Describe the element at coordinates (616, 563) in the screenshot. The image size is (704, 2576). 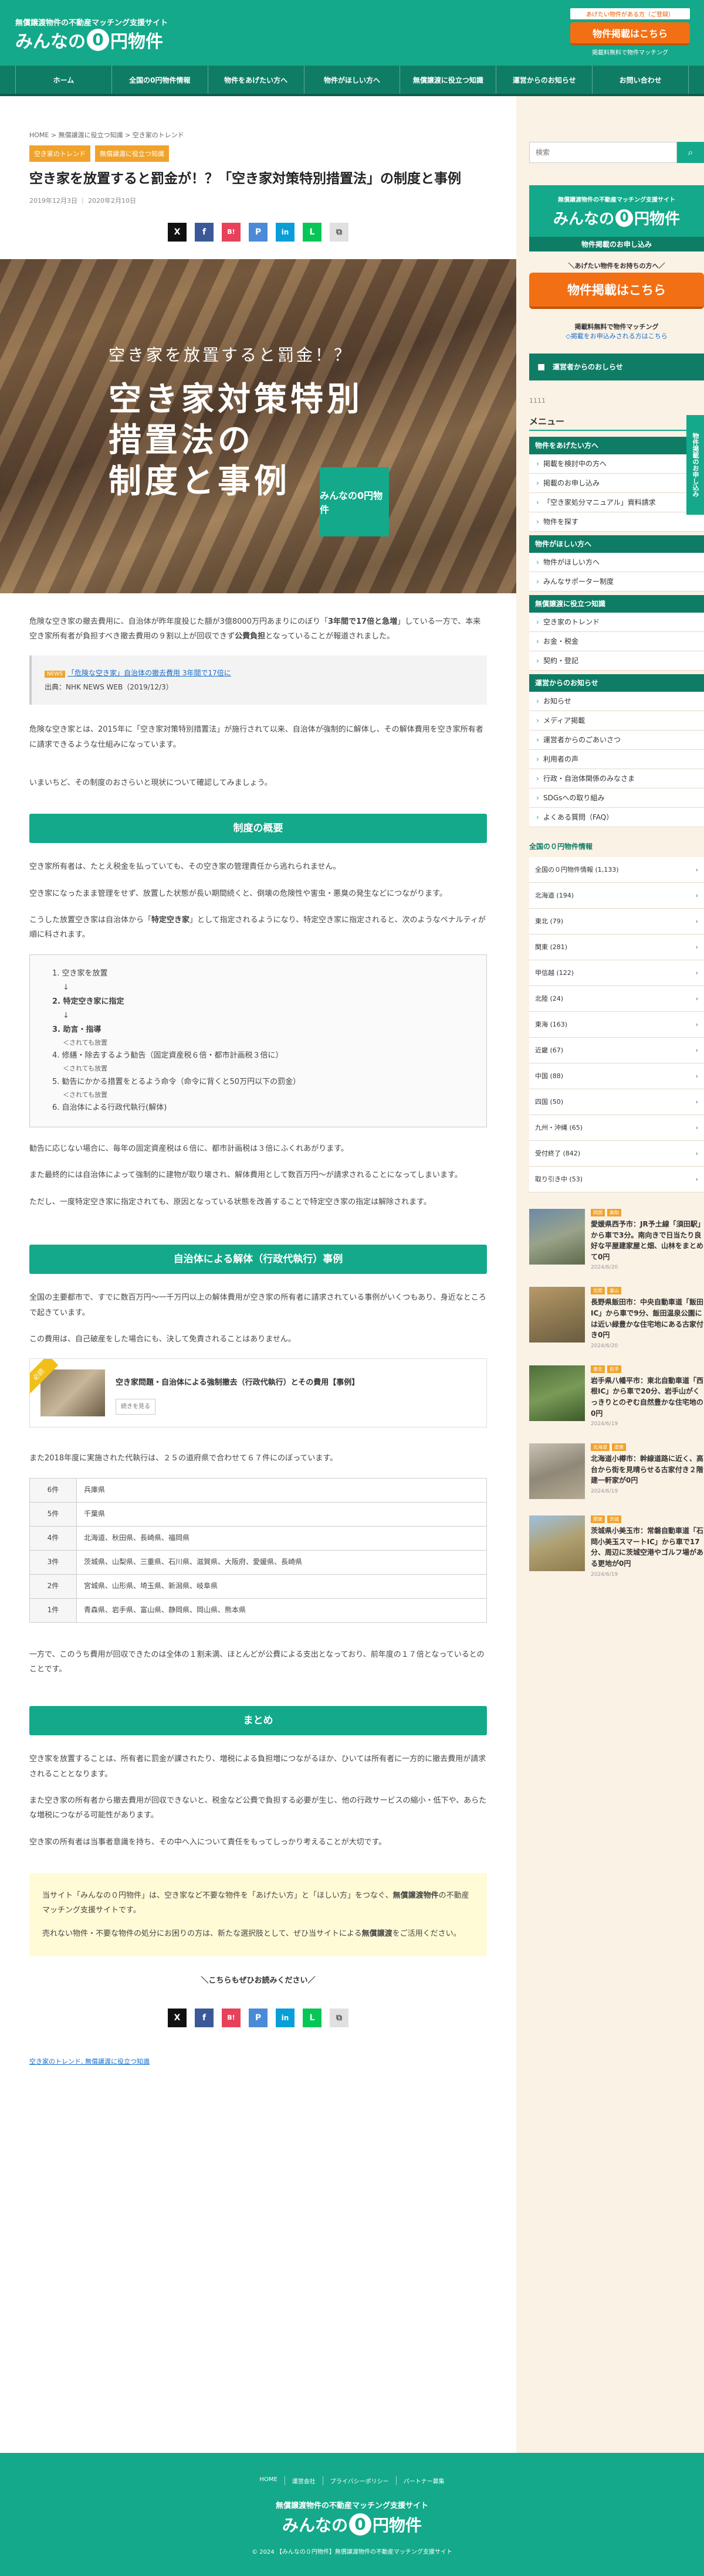
I see `menu-link: 物件がほしい方へ` at that location.